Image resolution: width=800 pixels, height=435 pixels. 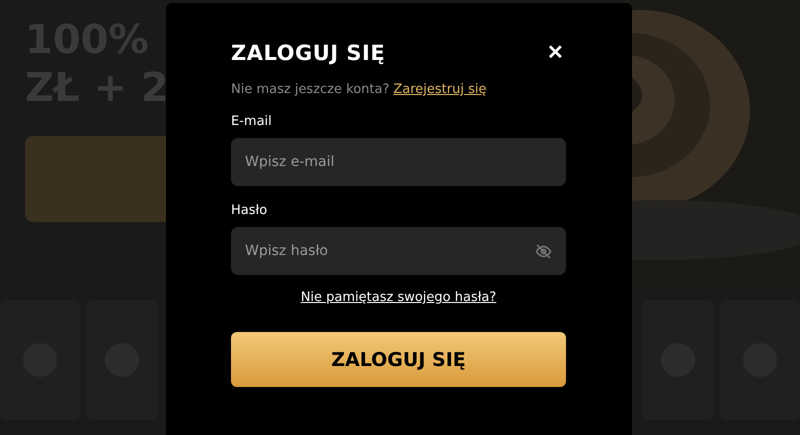 What do you see at coordinates (398, 359) in the screenshot?
I see `login-button: ZALOGUJ SIĘ` at bounding box center [398, 359].